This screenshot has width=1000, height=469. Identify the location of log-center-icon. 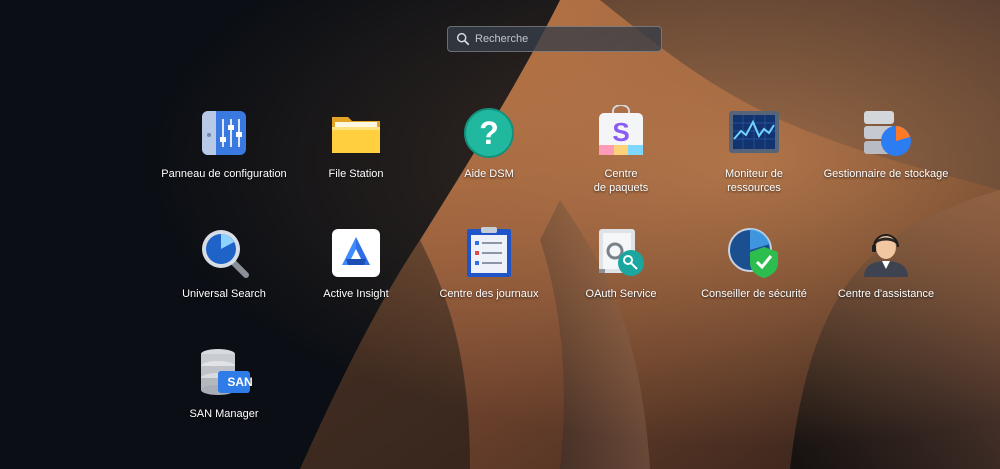
(489, 252).